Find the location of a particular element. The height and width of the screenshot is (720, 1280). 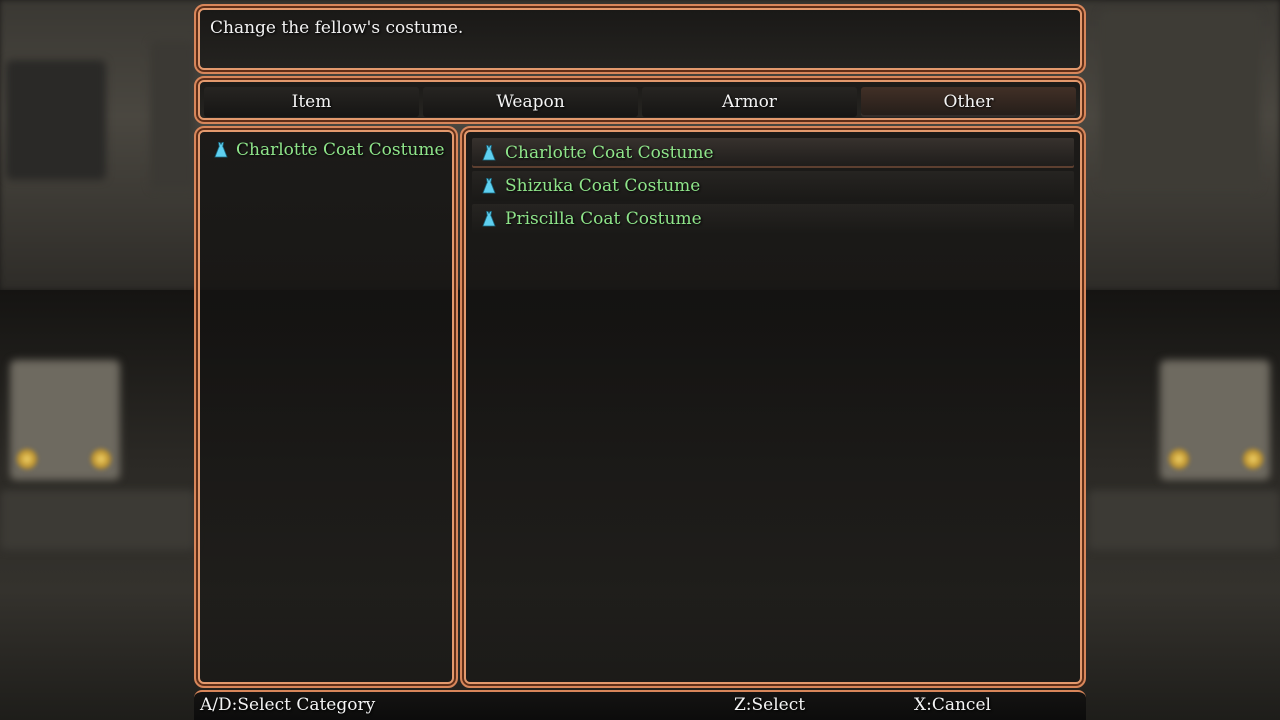

equipped-costume-slot: Charlotte Coat Costume is located at coordinates (328, 150).